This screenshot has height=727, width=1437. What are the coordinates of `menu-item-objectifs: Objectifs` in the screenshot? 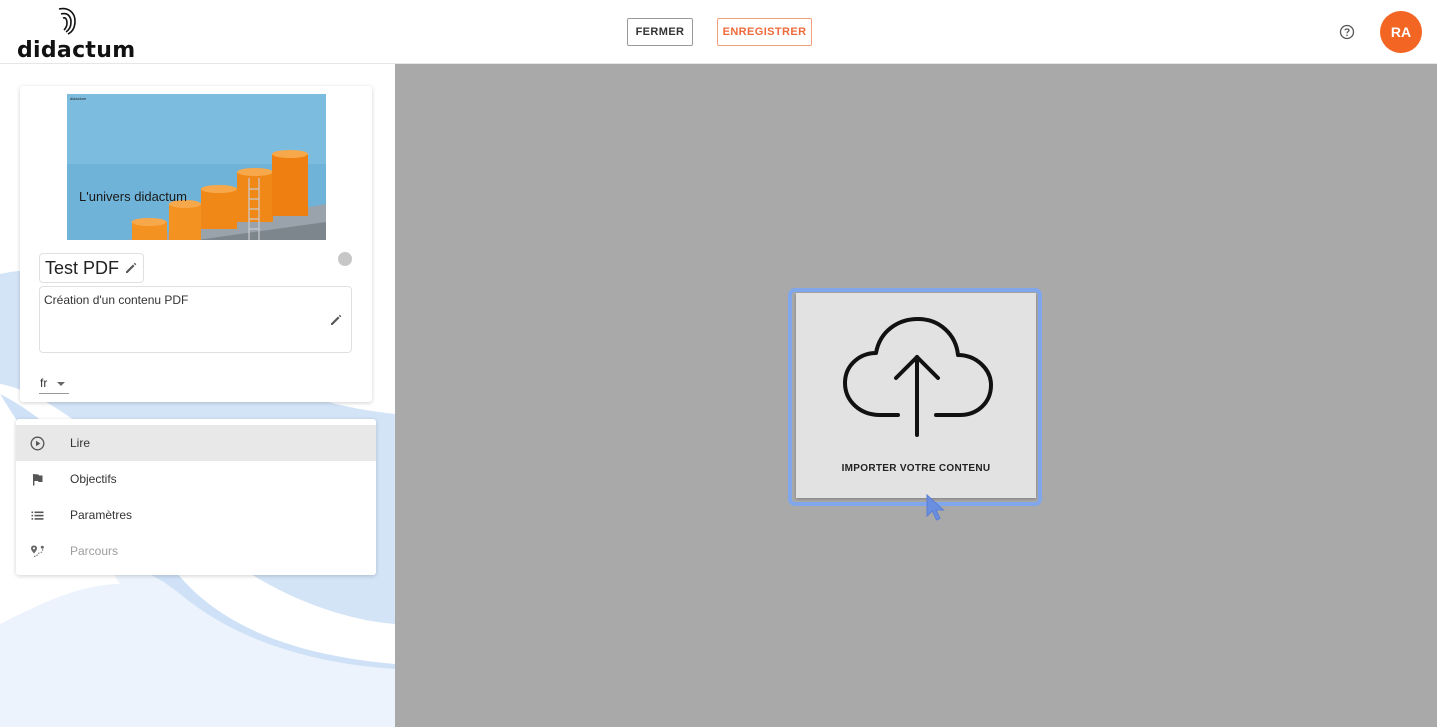 It's located at (196, 479).